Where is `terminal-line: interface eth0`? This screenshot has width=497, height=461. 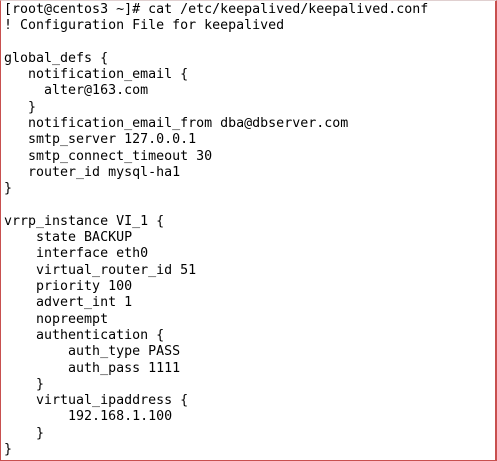 terminal-line: interface eth0 is located at coordinates (76, 254).